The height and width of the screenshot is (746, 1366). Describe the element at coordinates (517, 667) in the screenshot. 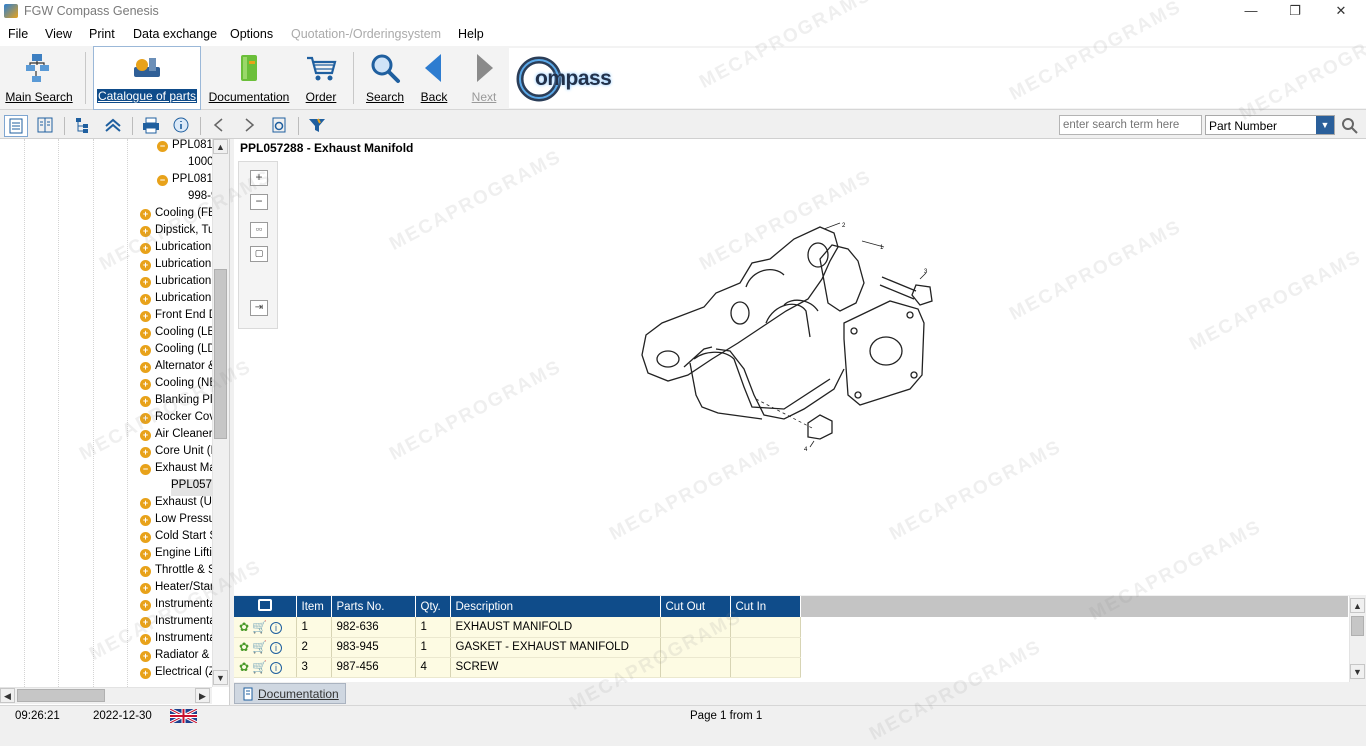

I see `table-row: ✿ 🛒 i 3 987-456 4 SCREW` at that location.